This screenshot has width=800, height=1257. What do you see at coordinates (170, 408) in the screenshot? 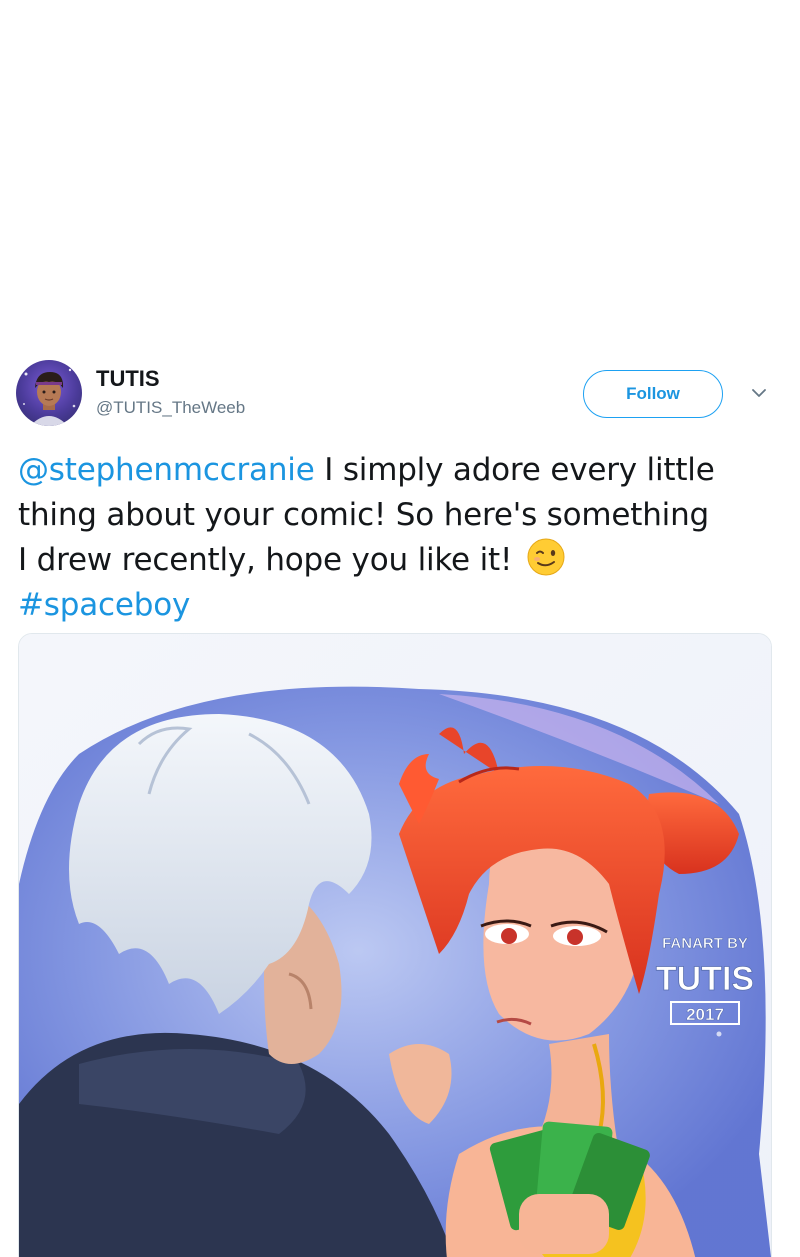
I see `author-handle: @TUTIS_TheWeeb` at bounding box center [170, 408].